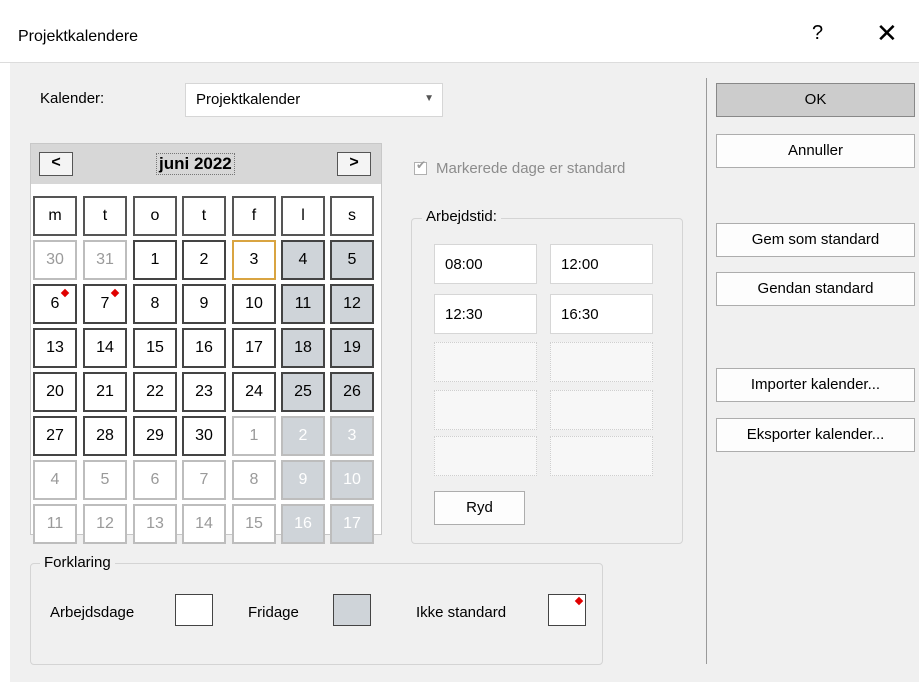 The height and width of the screenshot is (682, 919). What do you see at coordinates (464, 314) in the screenshot?
I see `time-value: 12:30` at bounding box center [464, 314].